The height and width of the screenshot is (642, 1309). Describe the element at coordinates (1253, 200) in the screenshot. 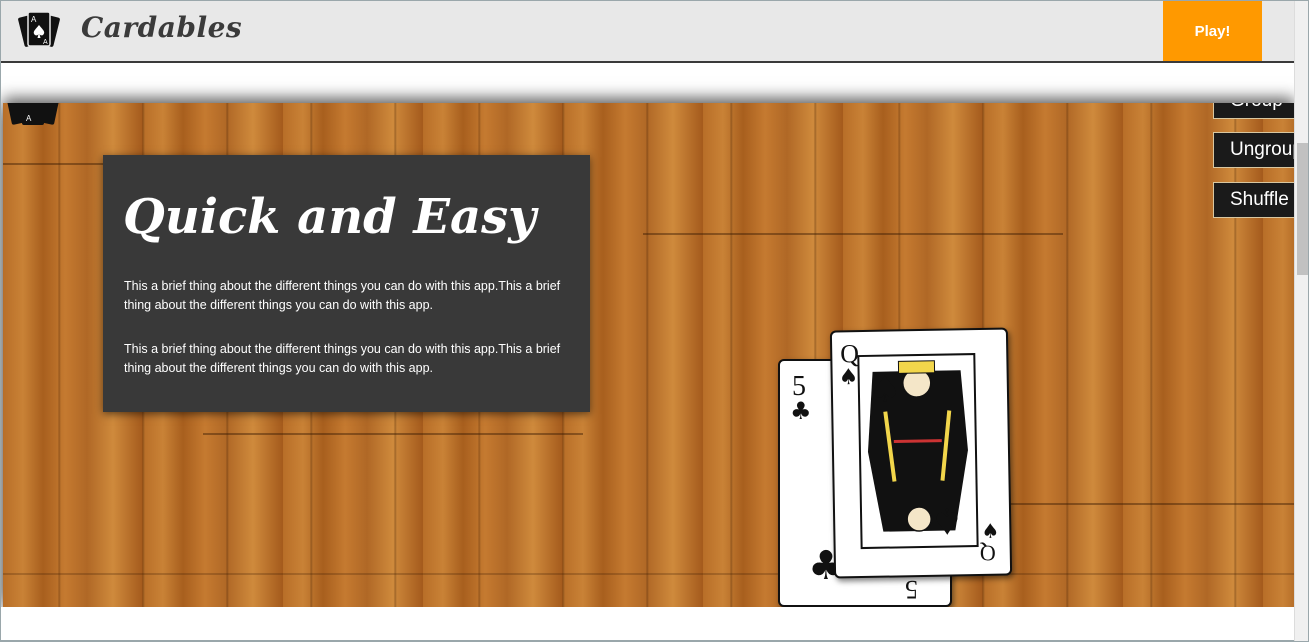

I see `shuffle-button: Shuffle` at that location.